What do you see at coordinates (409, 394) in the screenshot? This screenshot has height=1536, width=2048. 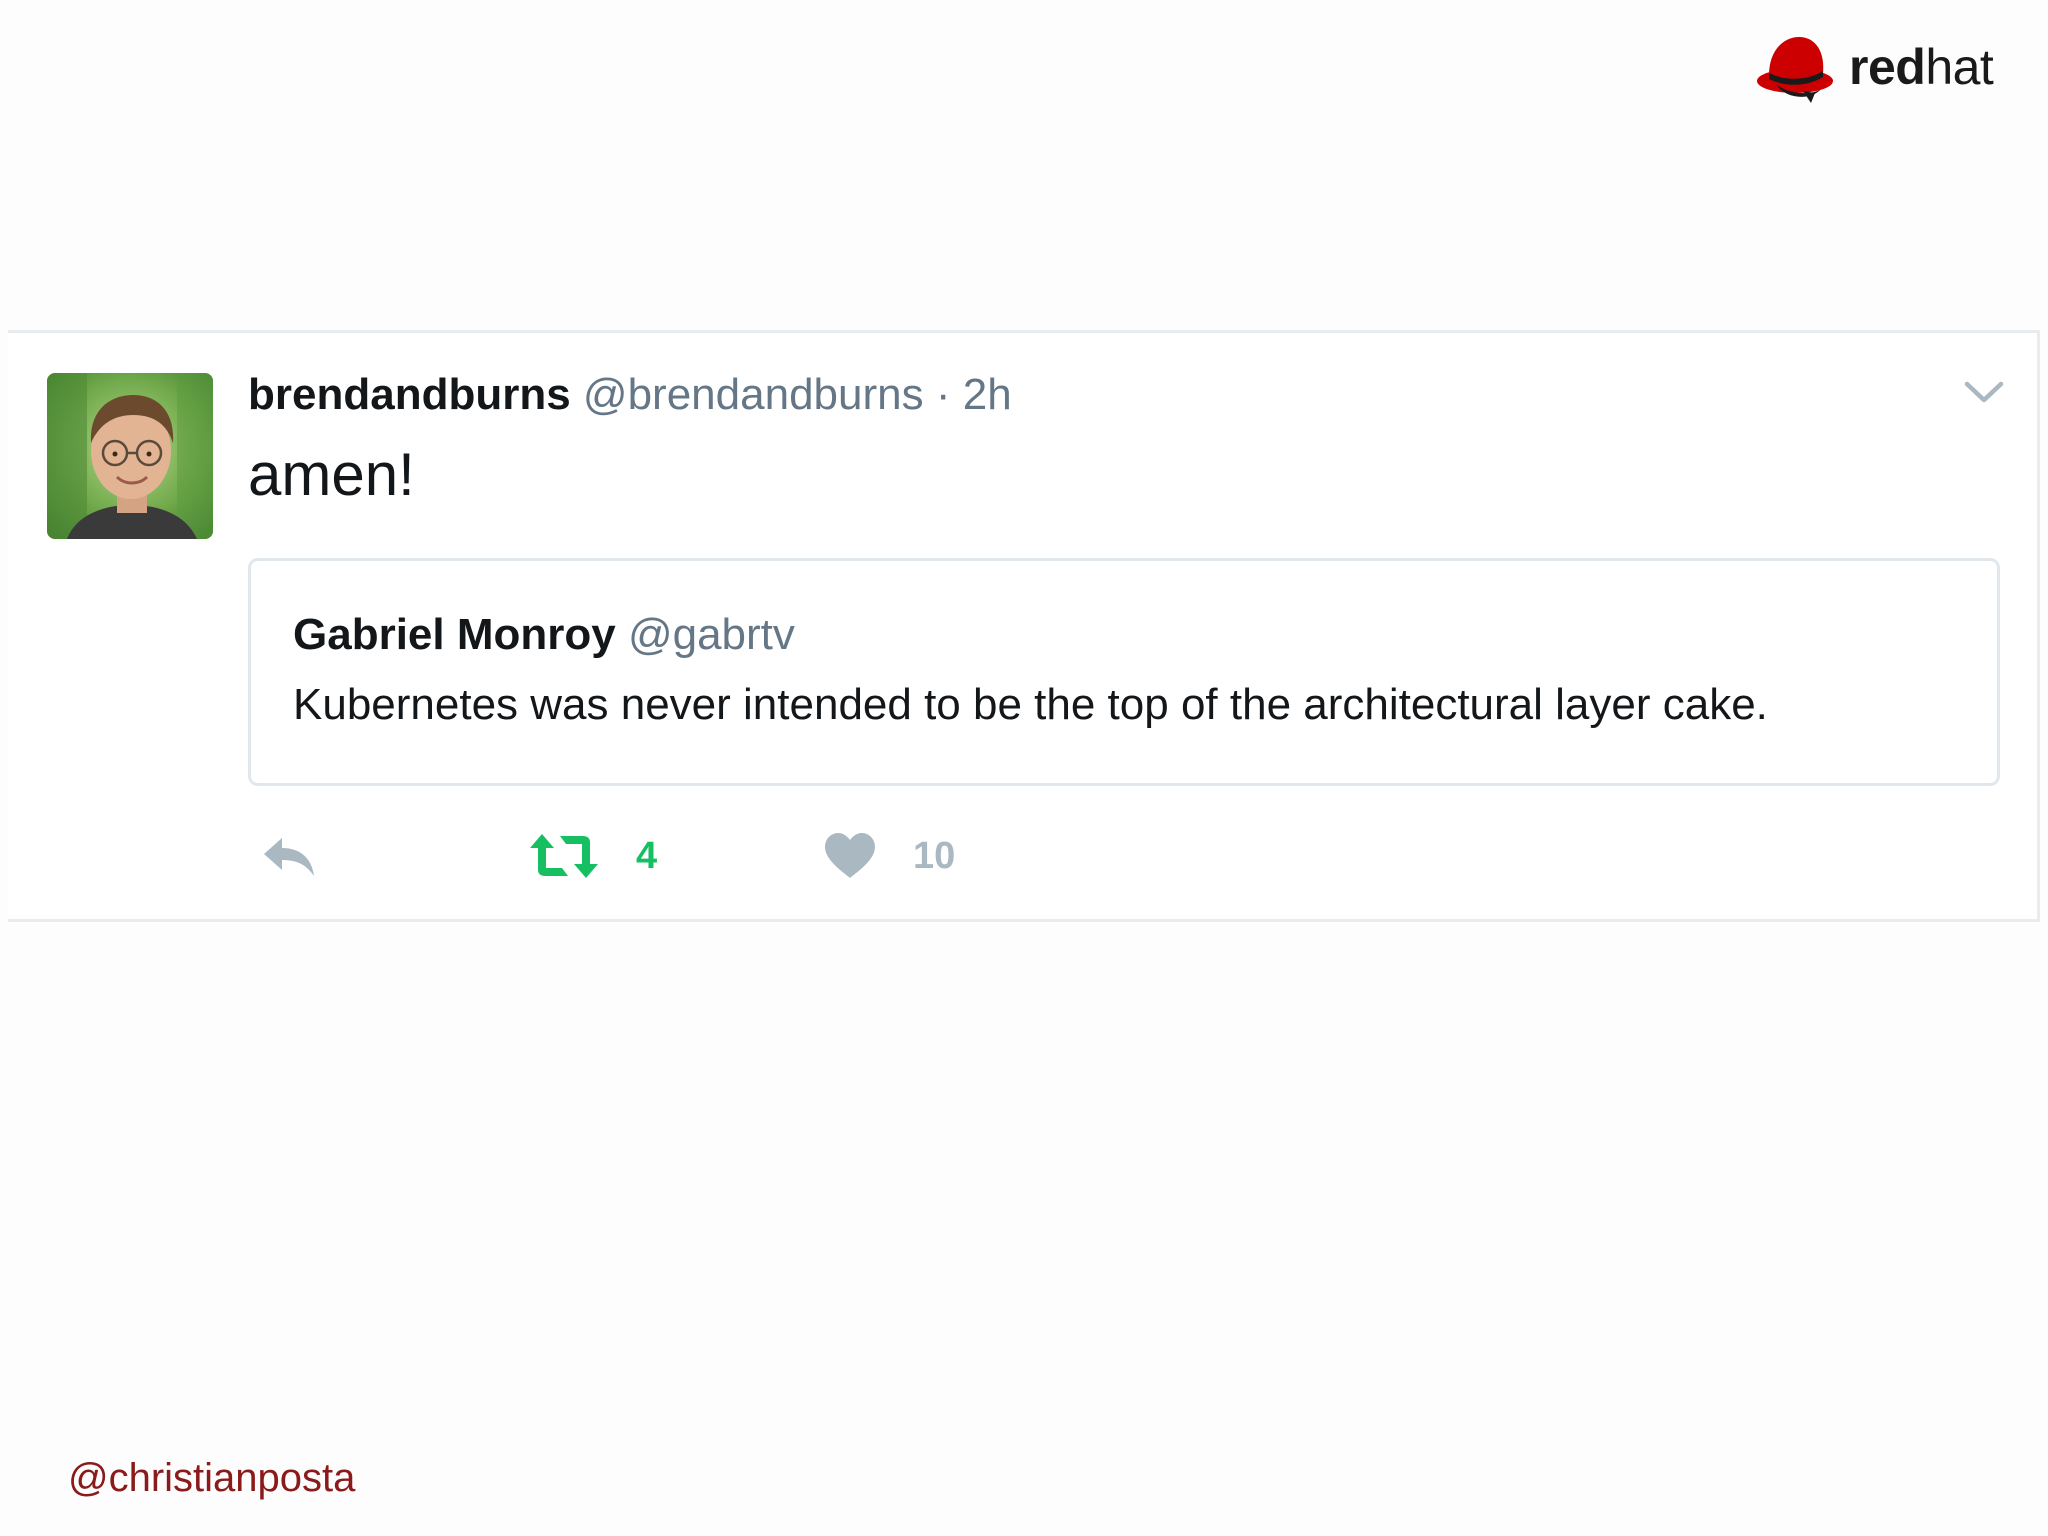 I see `author-name: brendandburns` at bounding box center [409, 394].